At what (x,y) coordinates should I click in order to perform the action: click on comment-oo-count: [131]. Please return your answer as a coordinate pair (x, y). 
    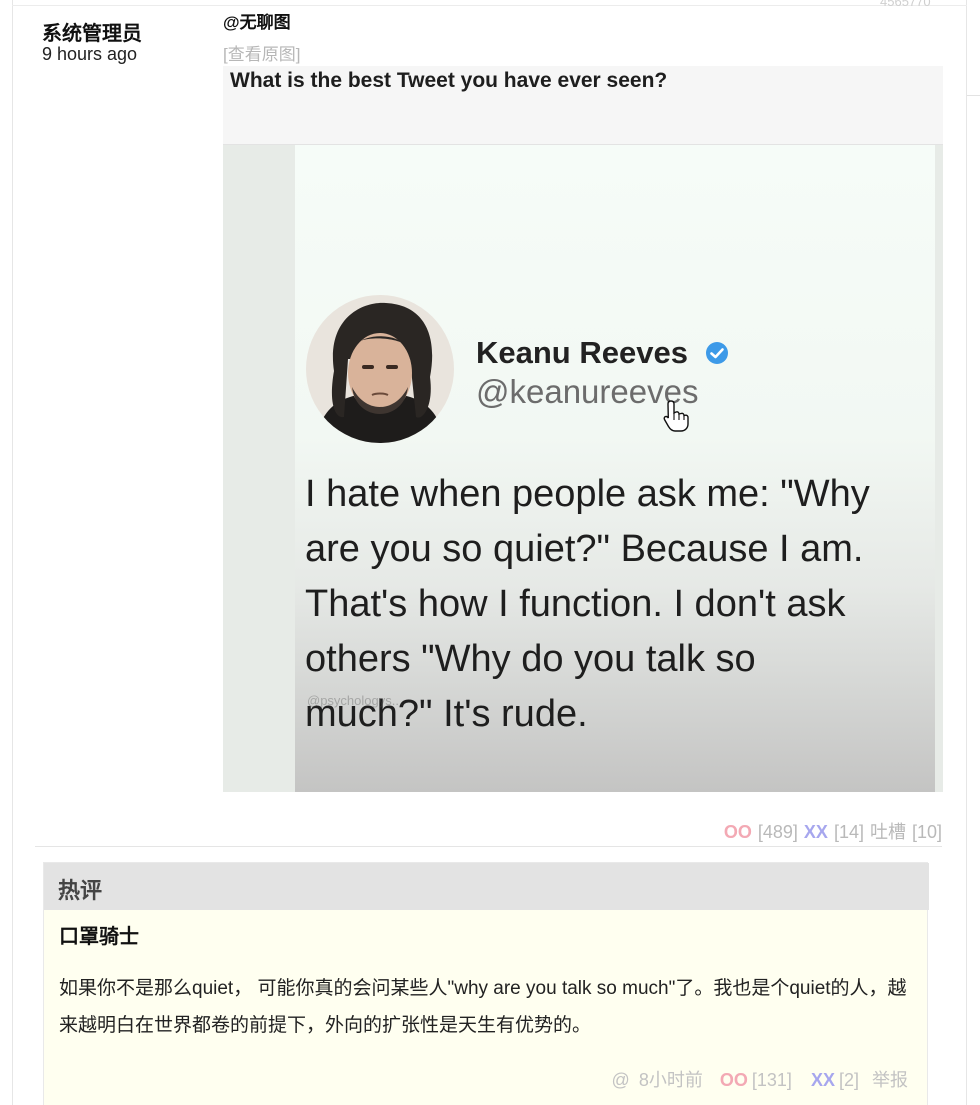
    Looking at the image, I should click on (771, 1080).